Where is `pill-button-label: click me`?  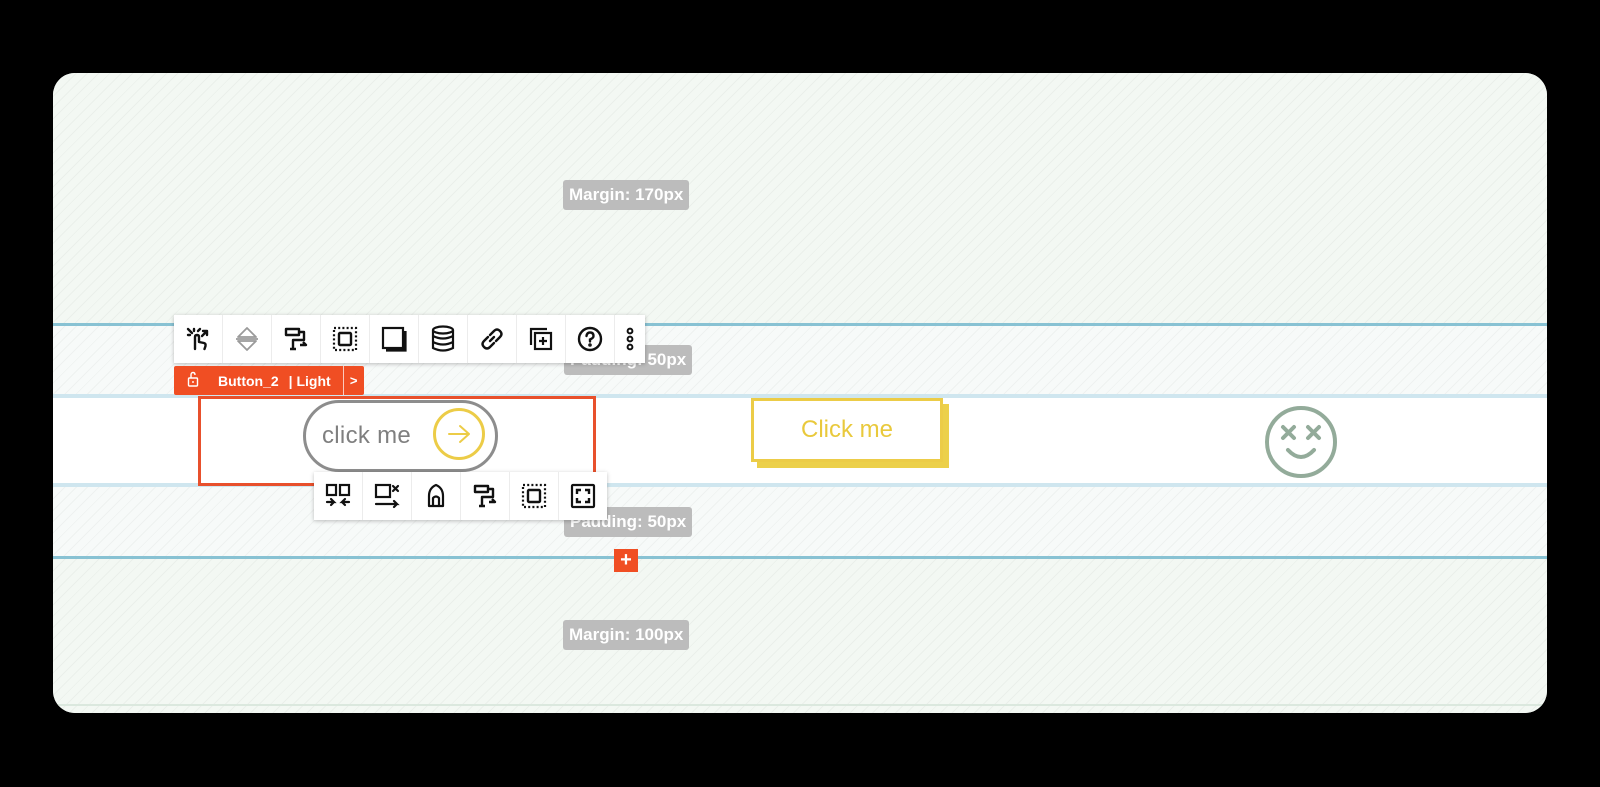 pill-button-label: click me is located at coordinates (367, 435).